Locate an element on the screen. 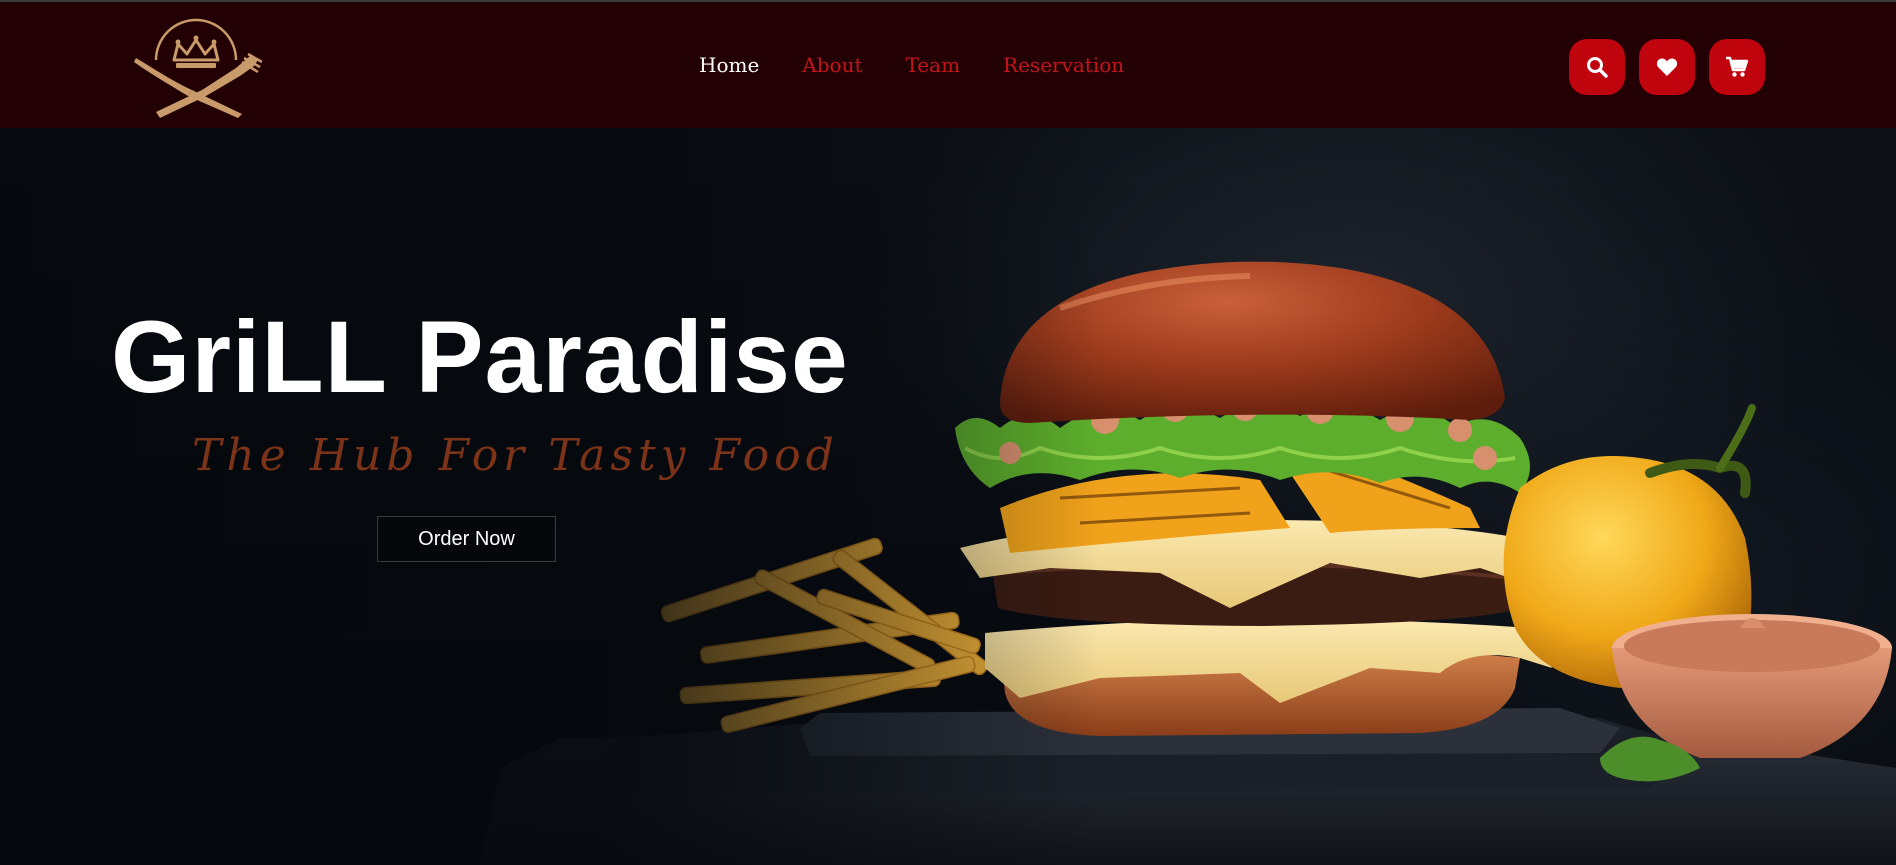 The image size is (1896, 865). cart-button is located at coordinates (1737, 67).